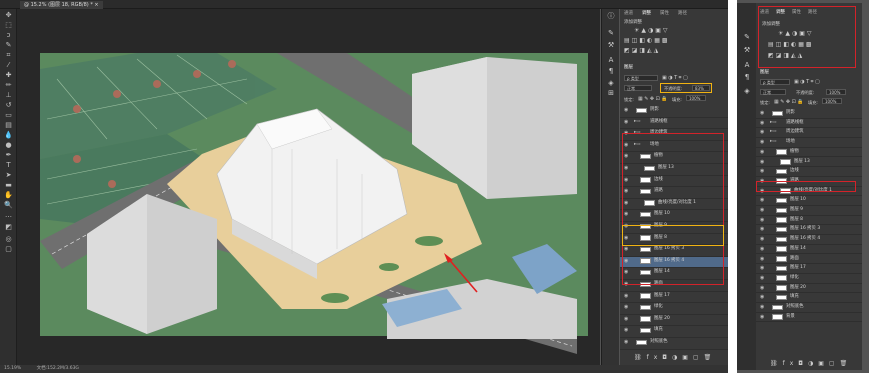  I want to click on paragraph-icon: ¶, so click(611, 71).